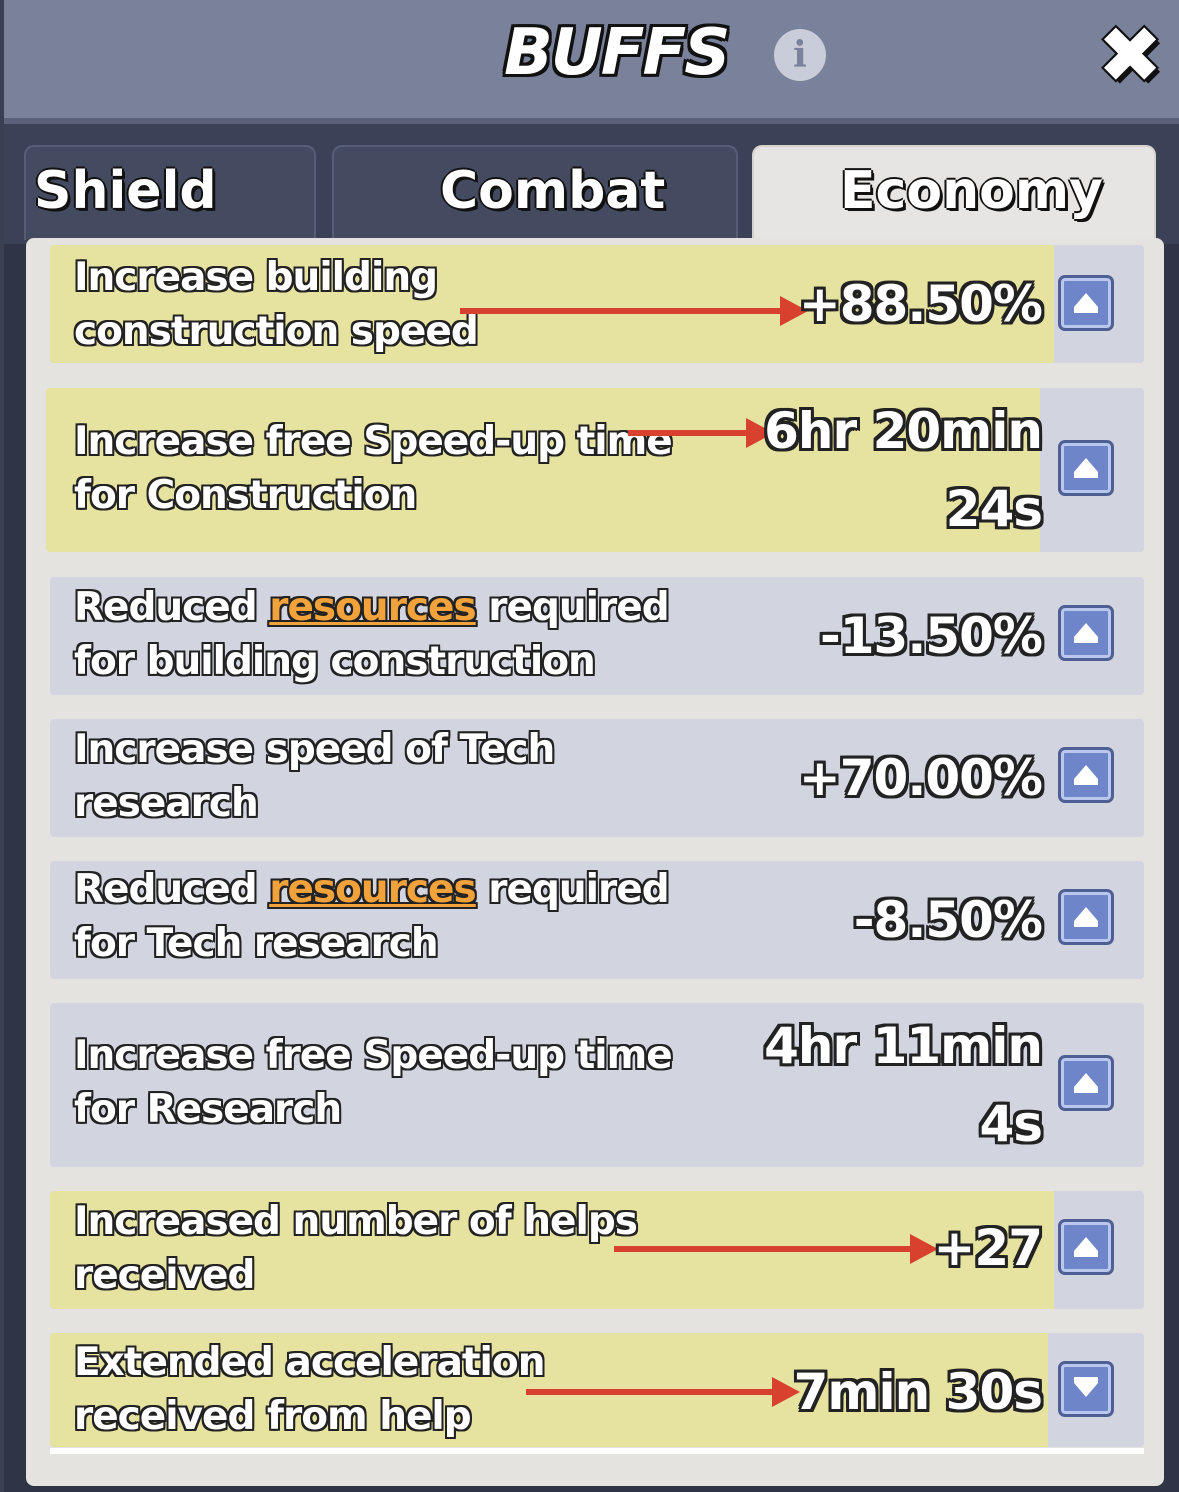 The image size is (1179, 1492). Describe the element at coordinates (335, 661) in the screenshot. I see `buff-description-line2: for building construction` at that location.